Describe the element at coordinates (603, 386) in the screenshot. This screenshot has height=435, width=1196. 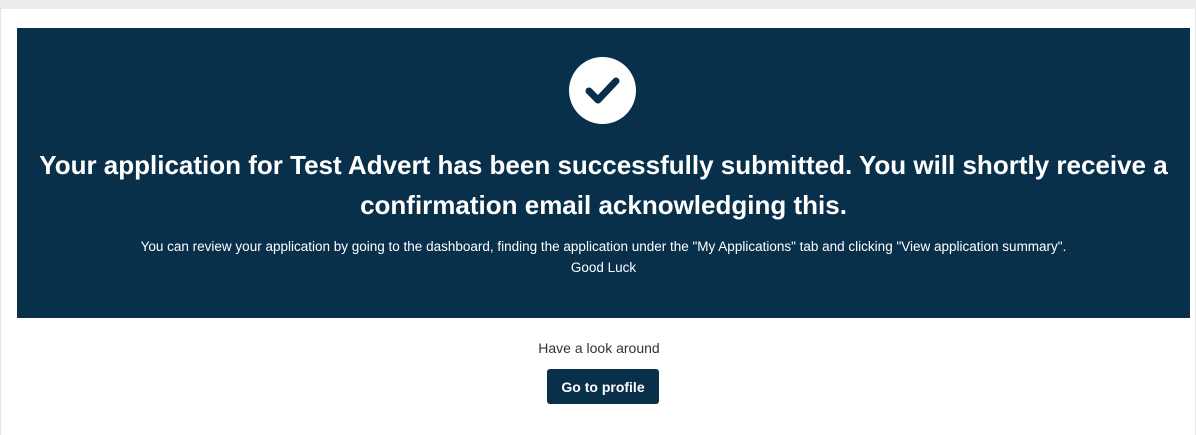
I see `go-to-profile-button: Go to profile` at that location.